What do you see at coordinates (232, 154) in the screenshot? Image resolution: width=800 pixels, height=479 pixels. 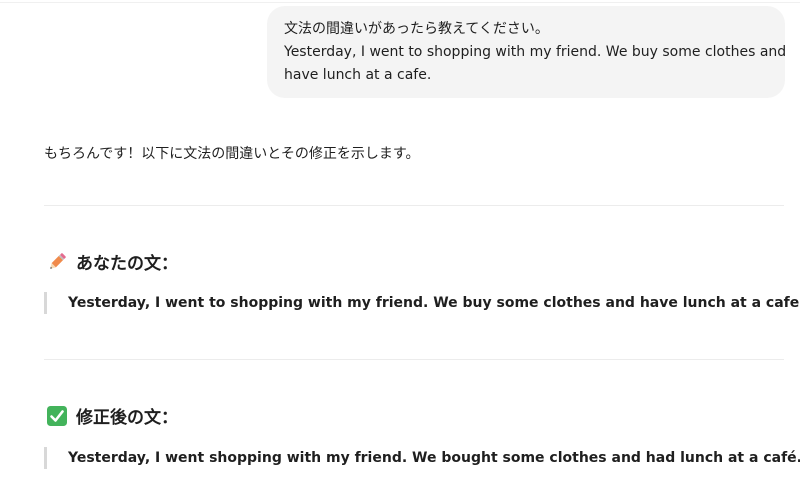 I see `assistant-intro-text: もちろんです！以下に文法の間違いとその修正を示します。` at bounding box center [232, 154].